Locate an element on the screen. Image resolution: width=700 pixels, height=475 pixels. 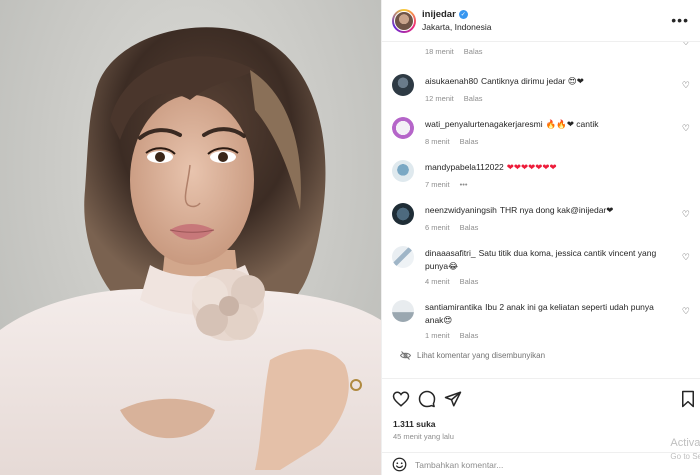
like-count: 1.311 suka is located at coordinates (414, 424).